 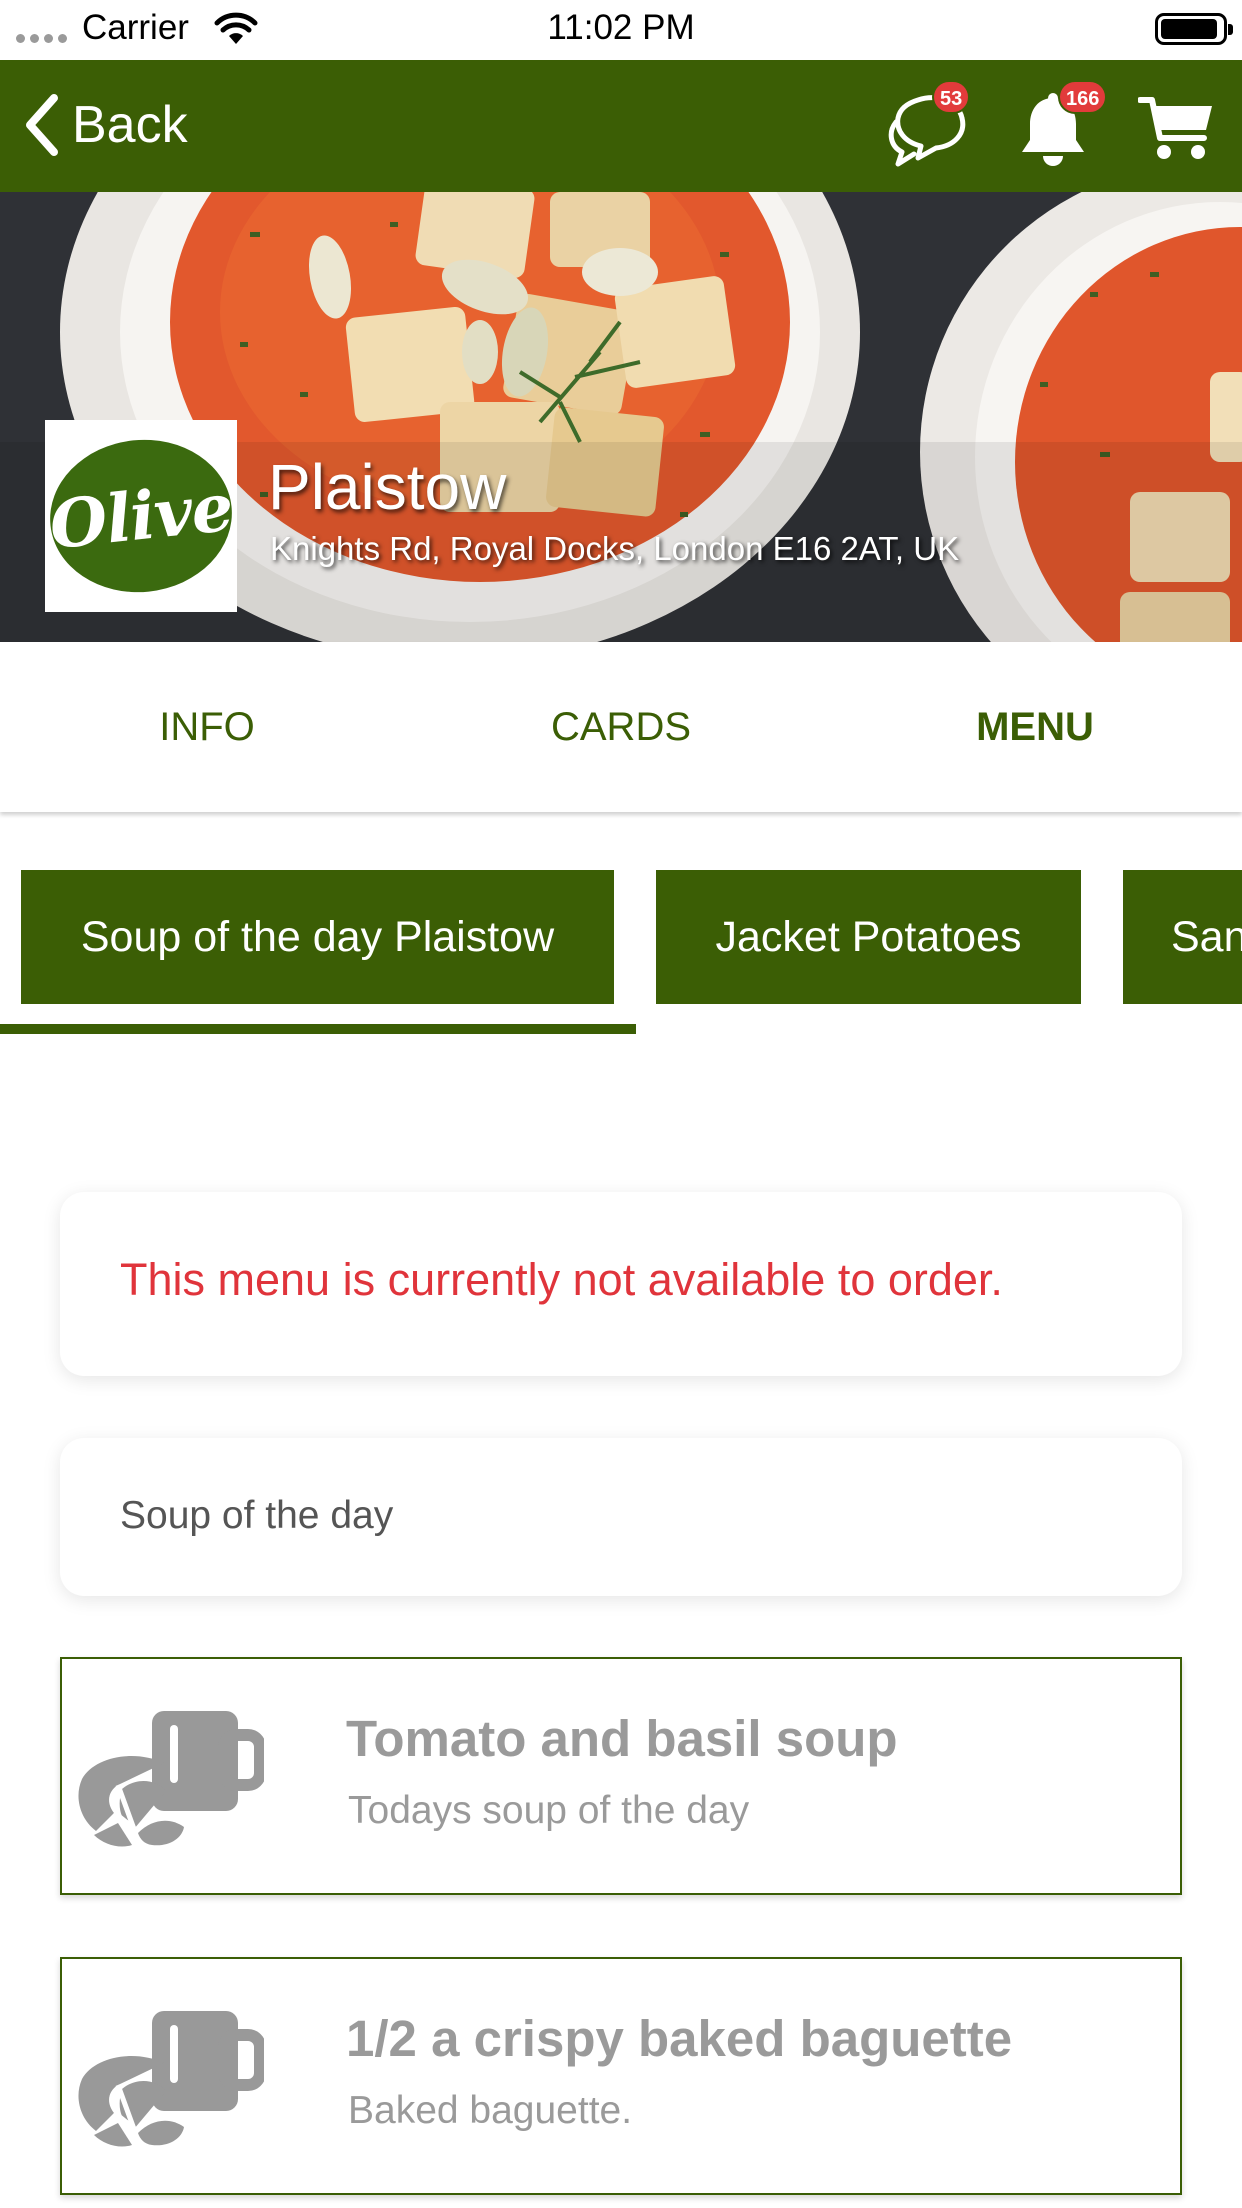 I want to click on menu-item-description: Todays soup of the day, so click(x=549, y=1810).